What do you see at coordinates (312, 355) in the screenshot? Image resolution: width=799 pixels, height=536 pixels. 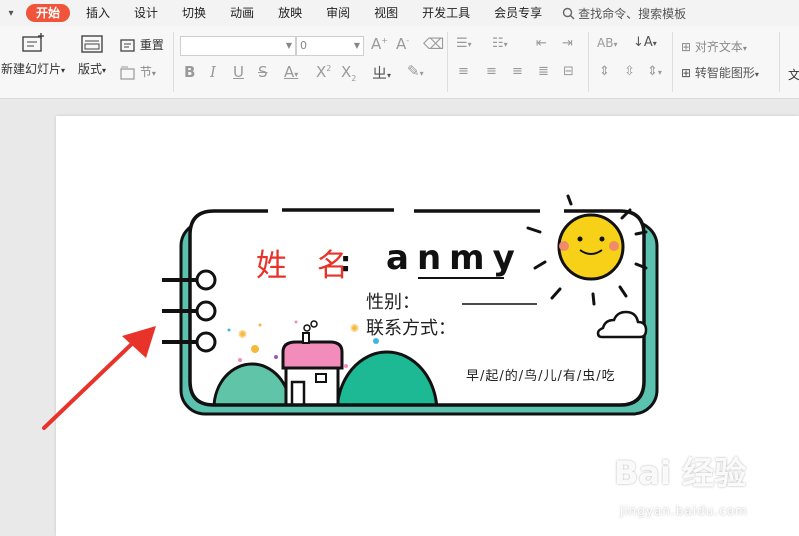 I see `house-roof` at bounding box center [312, 355].